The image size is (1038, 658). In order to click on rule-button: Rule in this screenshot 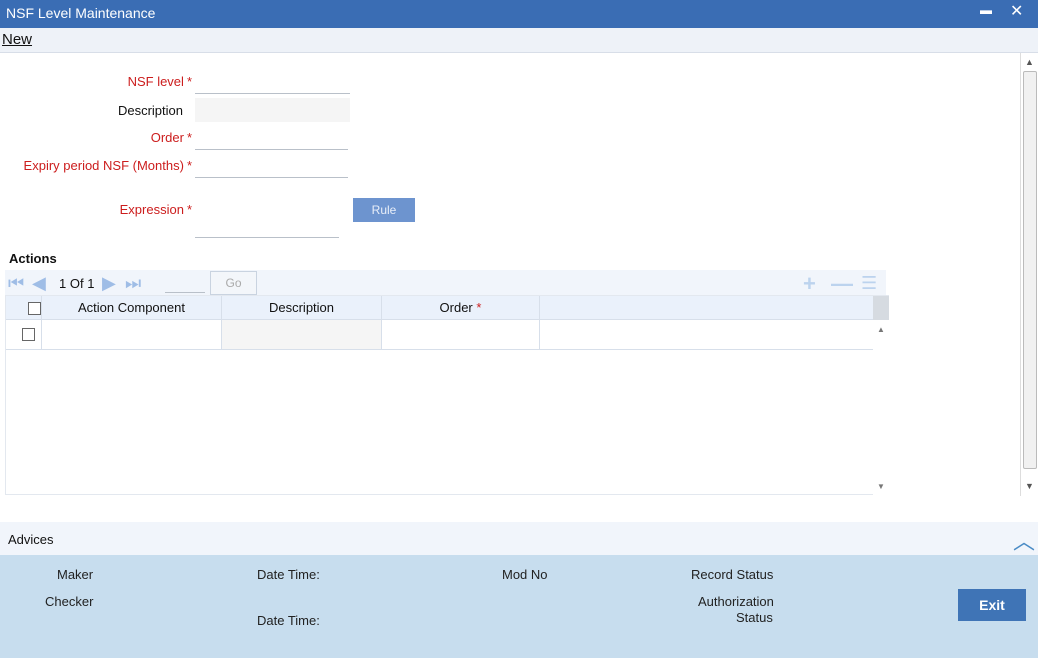, I will do `click(384, 210)`.